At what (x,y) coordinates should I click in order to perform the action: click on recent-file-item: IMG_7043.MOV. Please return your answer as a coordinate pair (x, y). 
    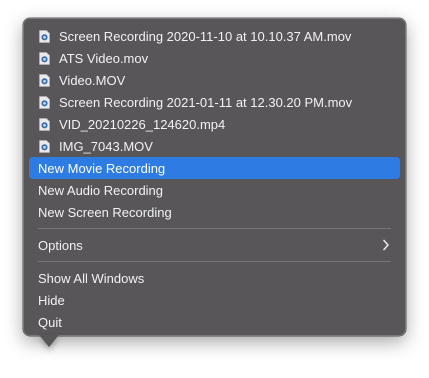
    Looking at the image, I should click on (214, 146).